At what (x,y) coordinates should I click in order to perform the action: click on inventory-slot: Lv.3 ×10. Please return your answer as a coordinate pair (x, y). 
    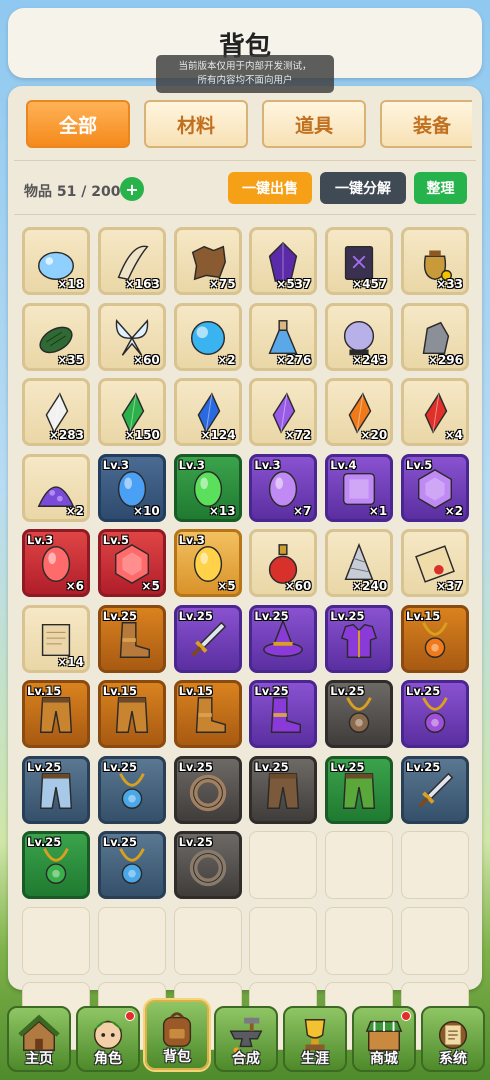
    Looking at the image, I should click on (131, 487).